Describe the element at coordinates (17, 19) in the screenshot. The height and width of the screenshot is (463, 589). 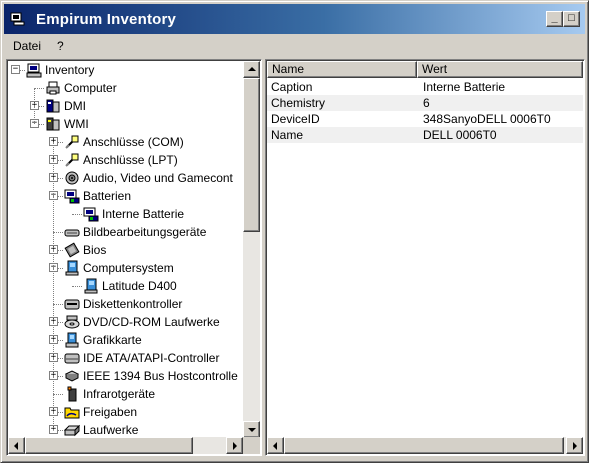
I see `app-icon` at that location.